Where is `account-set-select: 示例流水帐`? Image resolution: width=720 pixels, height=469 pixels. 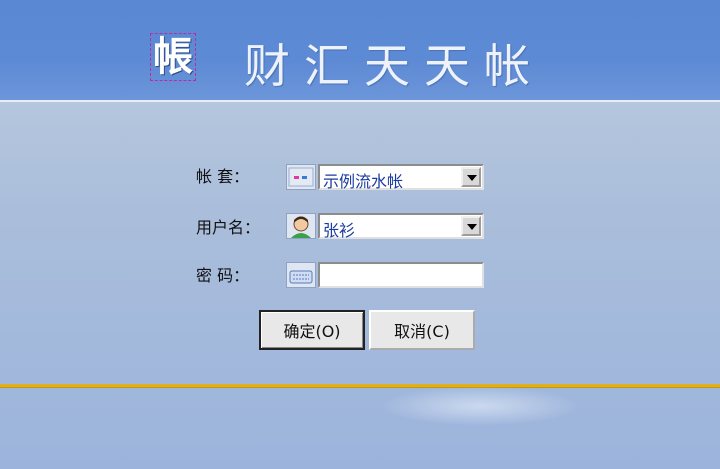 account-set-select: 示例流水帐 is located at coordinates (401, 177).